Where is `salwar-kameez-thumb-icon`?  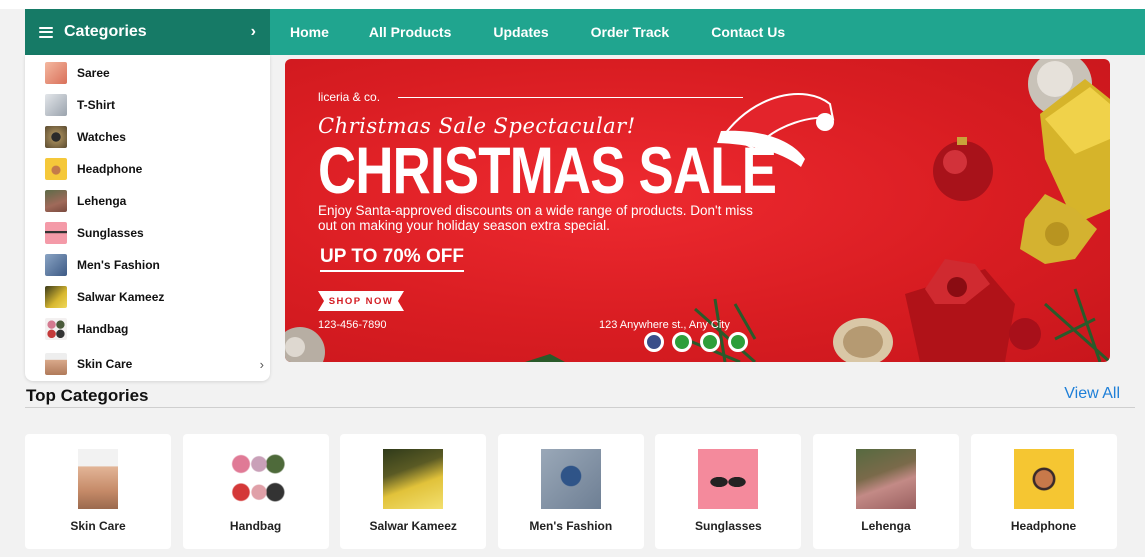
salwar-kameez-thumb-icon is located at coordinates (56, 297).